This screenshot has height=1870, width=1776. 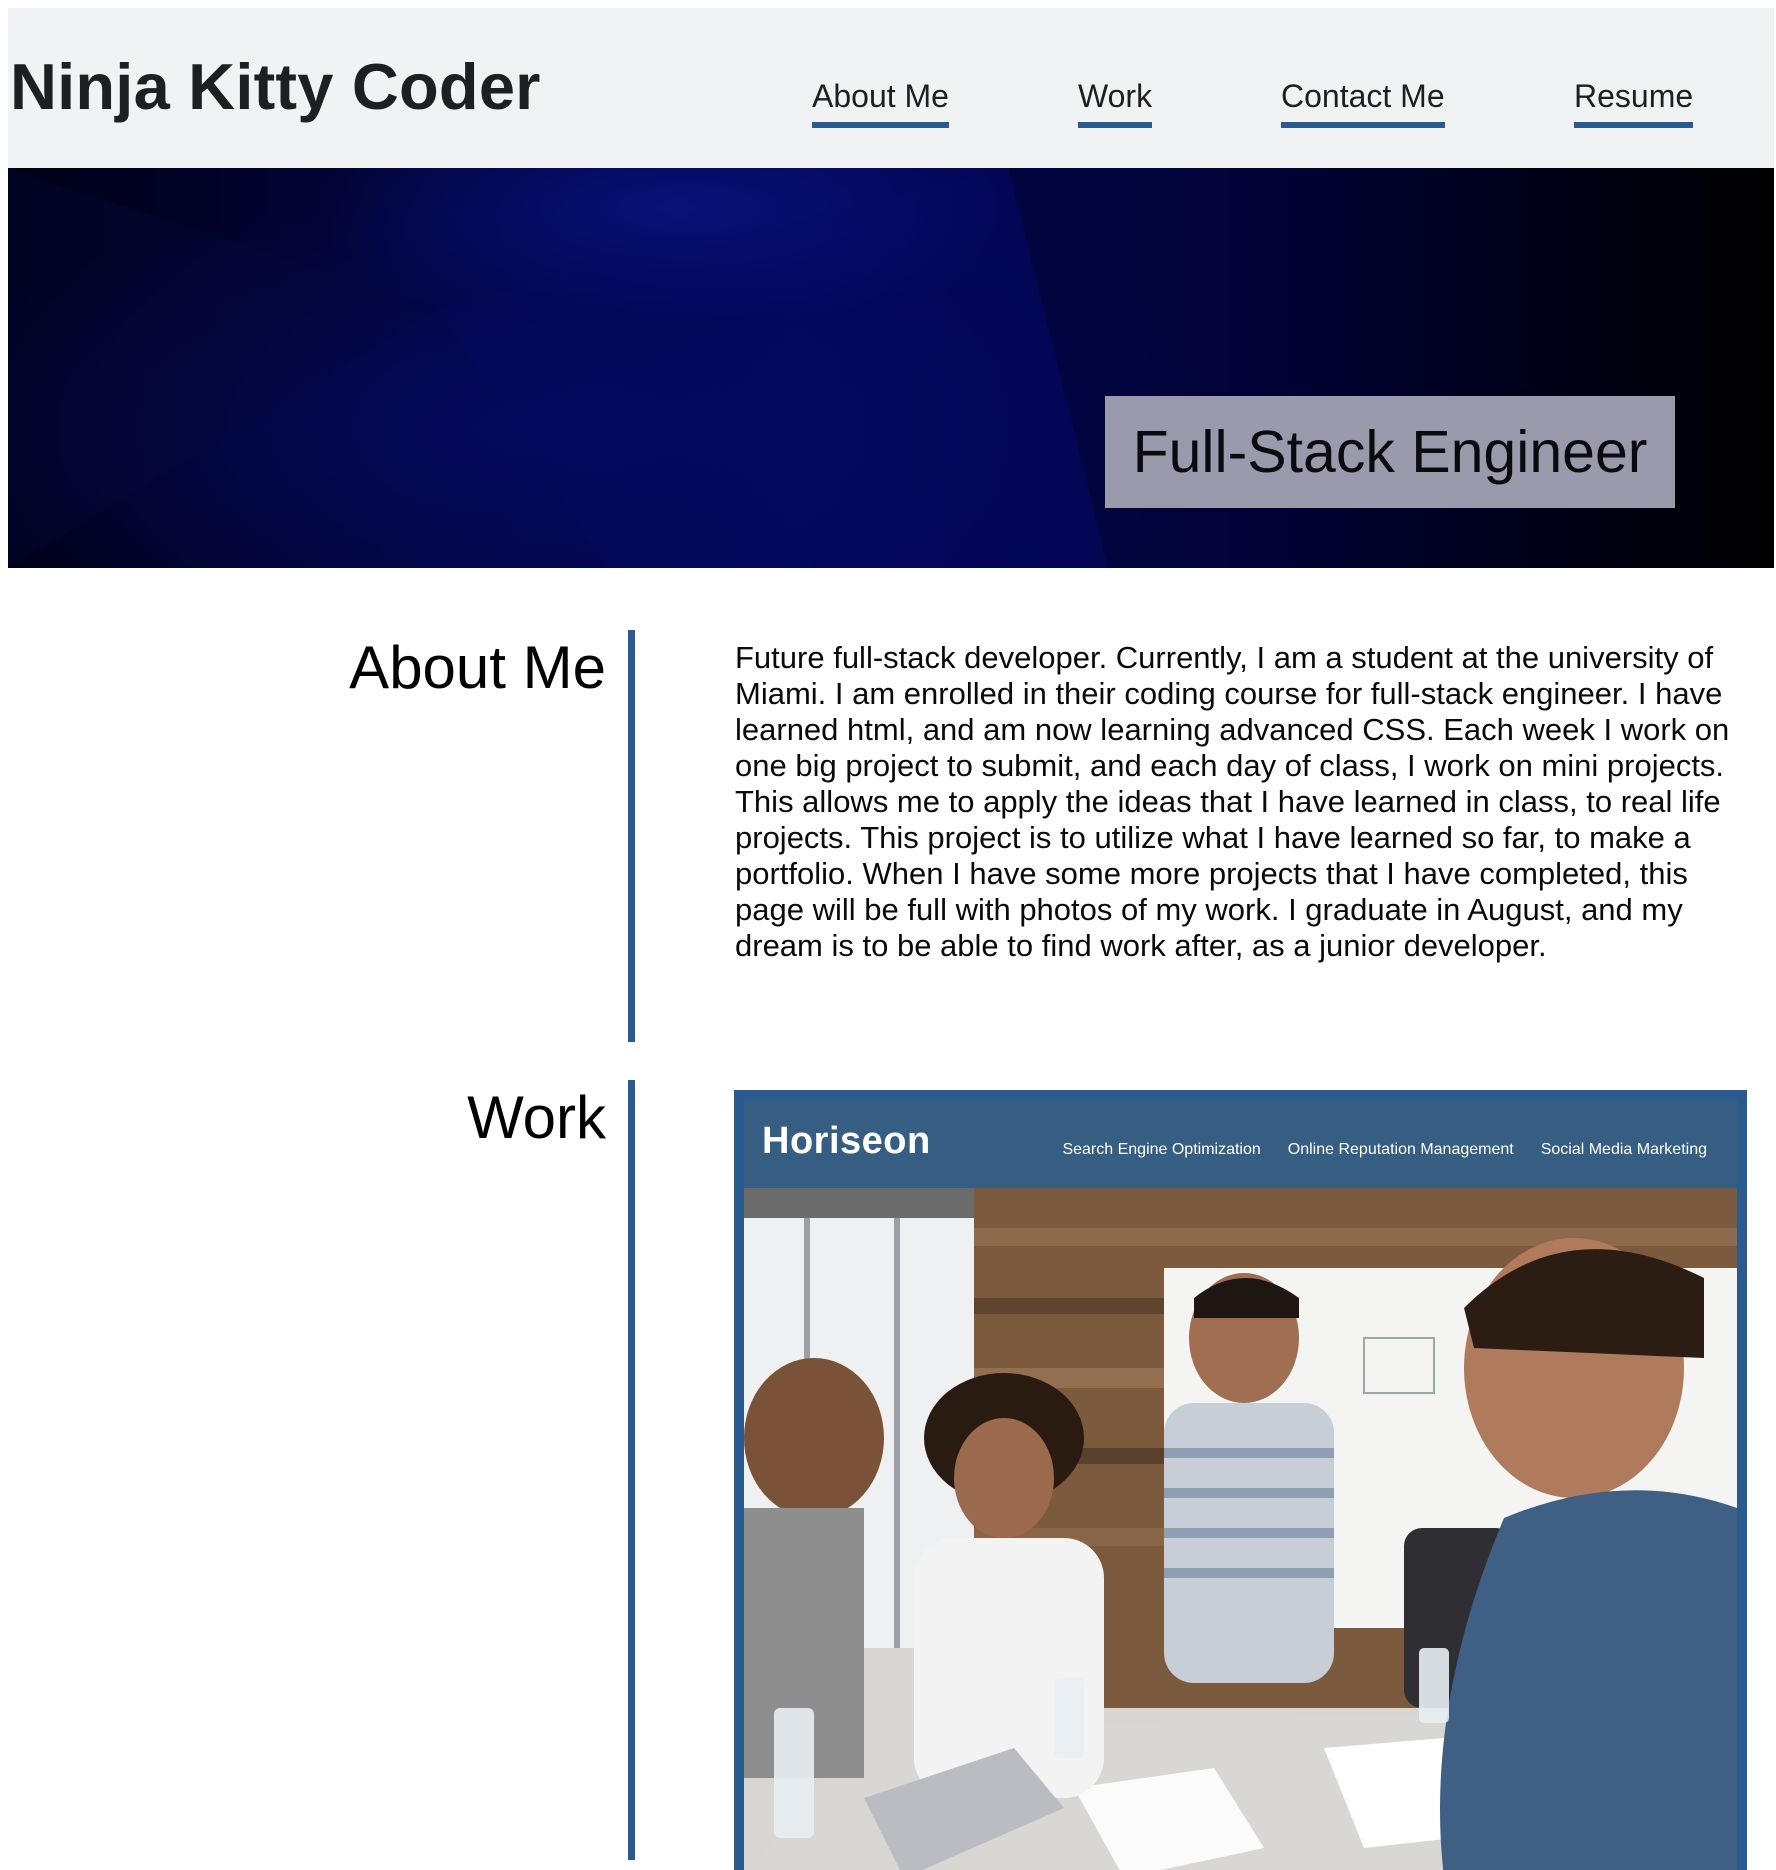 I want to click on hero-tagline: Full-Stack Engineer, so click(x=1390, y=451).